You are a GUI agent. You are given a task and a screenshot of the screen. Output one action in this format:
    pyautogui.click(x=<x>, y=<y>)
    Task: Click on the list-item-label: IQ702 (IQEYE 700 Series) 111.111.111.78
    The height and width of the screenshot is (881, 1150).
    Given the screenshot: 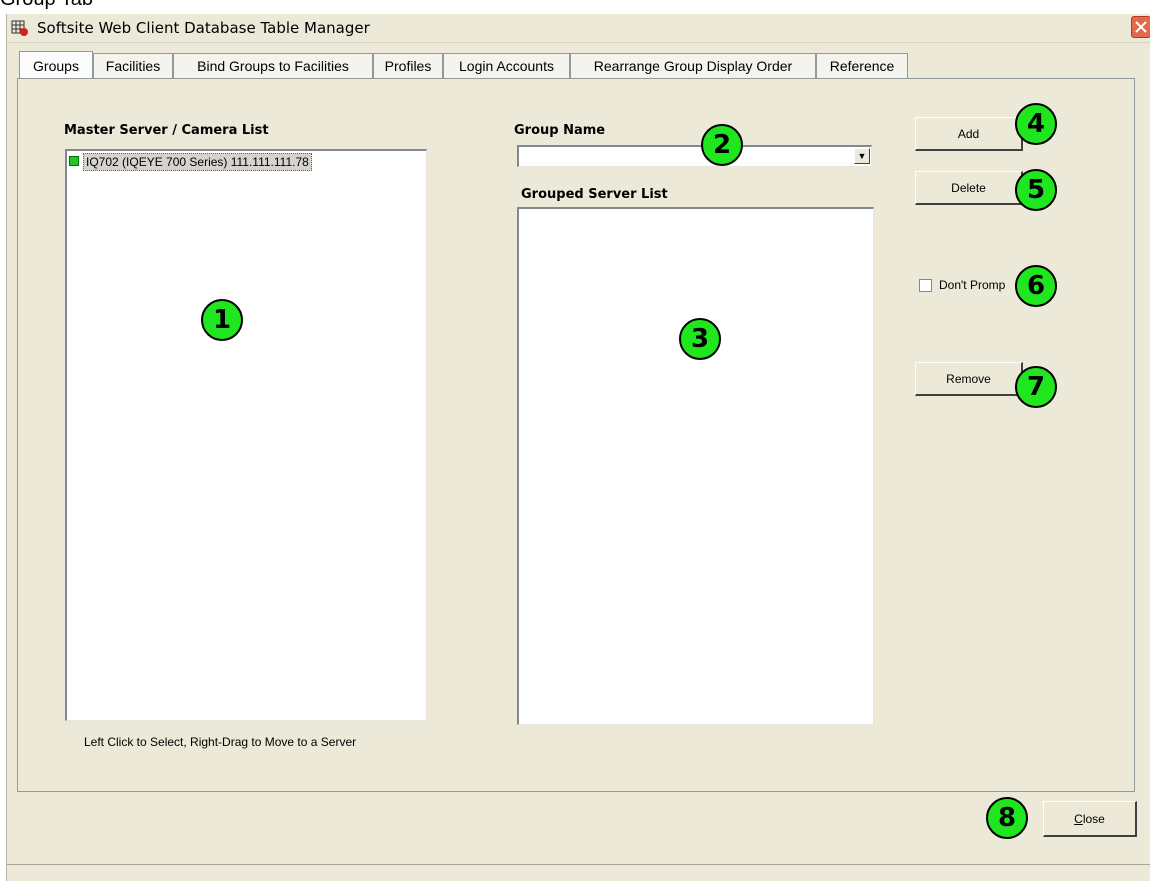 What is the action you would take?
    pyautogui.click(x=197, y=162)
    